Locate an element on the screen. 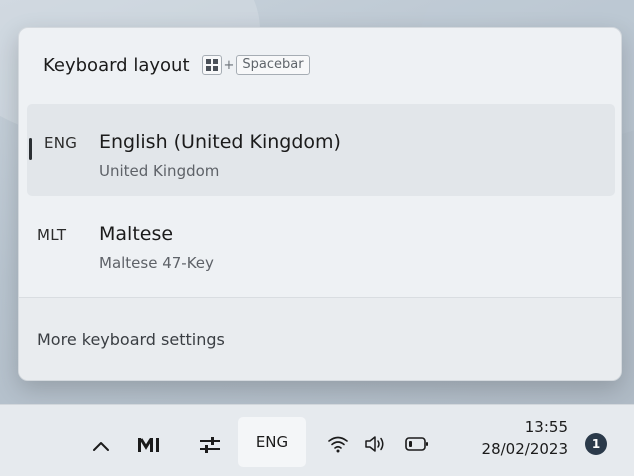 Image resolution: width=634 pixels, height=476 pixels. sliders-icon is located at coordinates (210, 445).